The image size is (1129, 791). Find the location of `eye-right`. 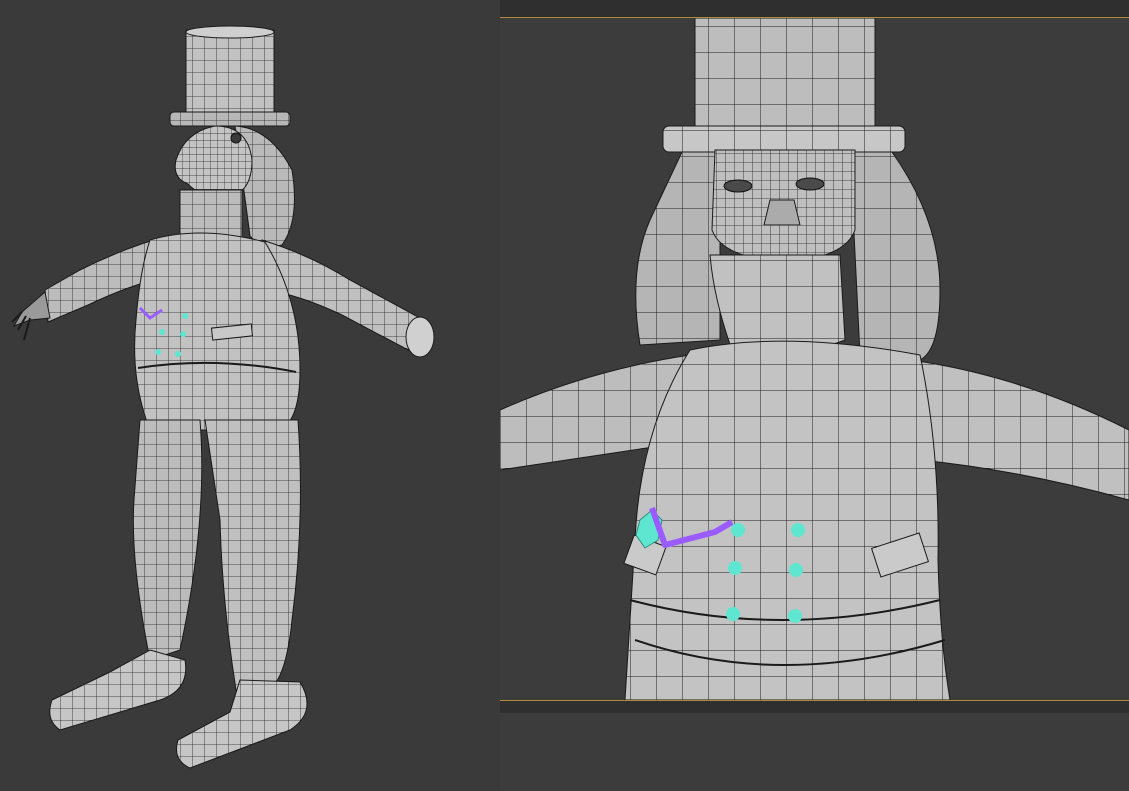

eye-right is located at coordinates (810, 184).